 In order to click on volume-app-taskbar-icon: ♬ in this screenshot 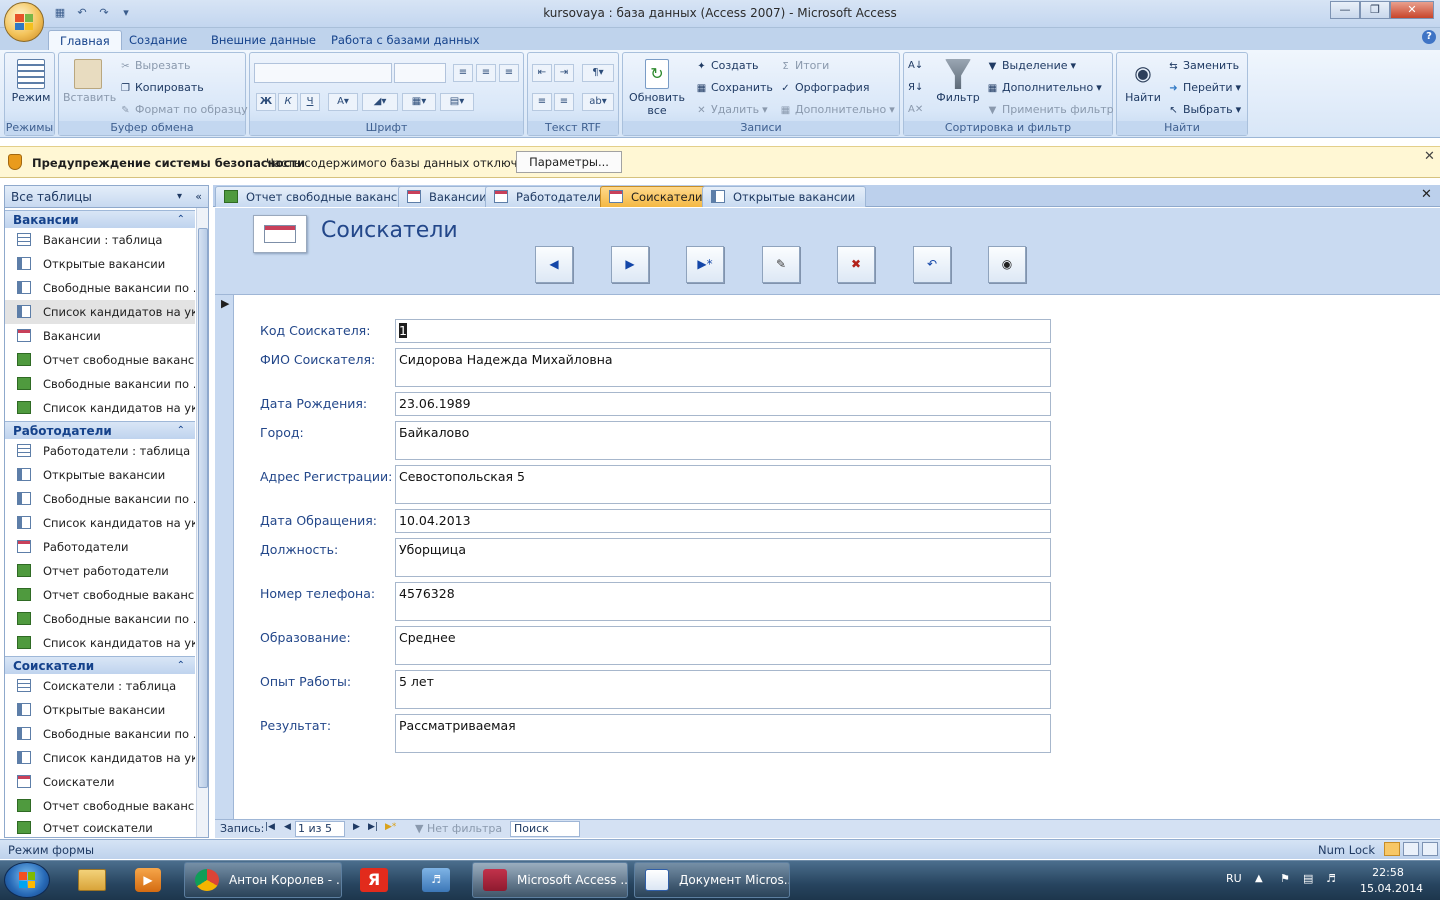, I will do `click(436, 880)`.